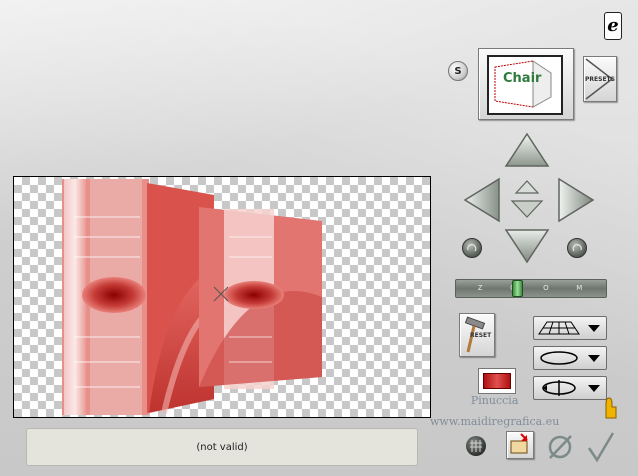  I want to click on presets-label: PRESETS, so click(600, 79).